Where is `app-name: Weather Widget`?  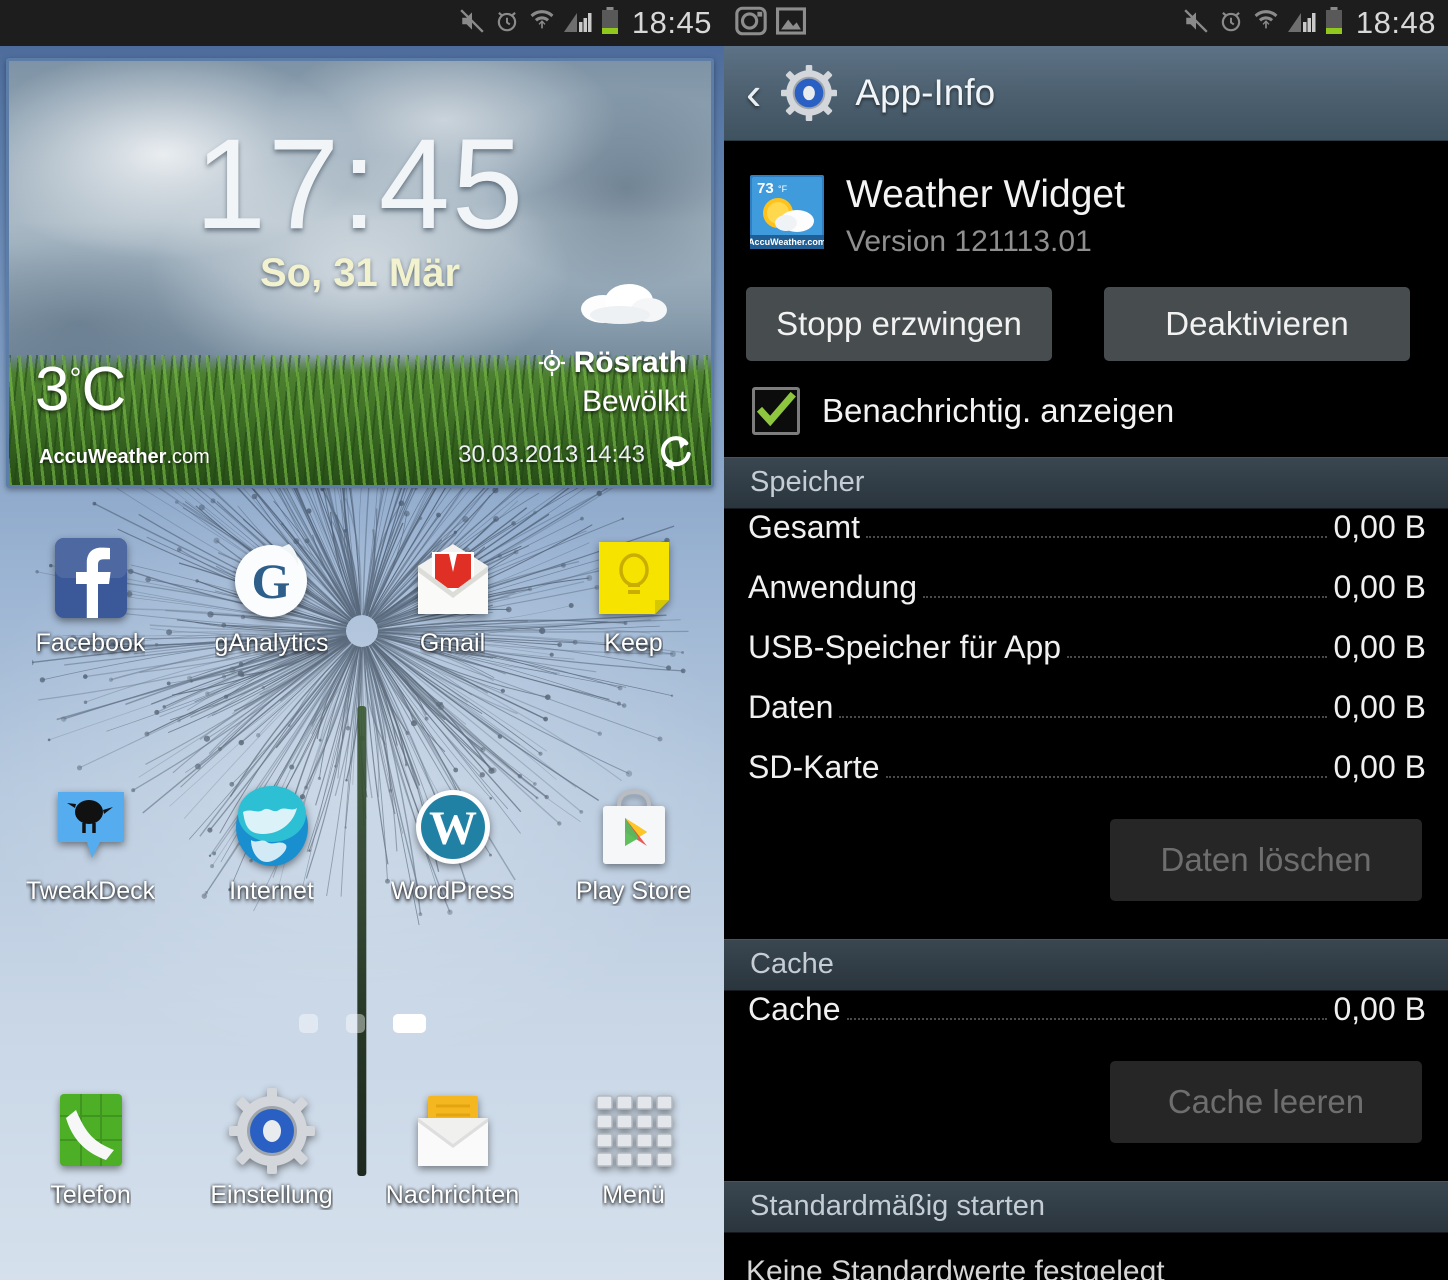 app-name: Weather Widget is located at coordinates (985, 194).